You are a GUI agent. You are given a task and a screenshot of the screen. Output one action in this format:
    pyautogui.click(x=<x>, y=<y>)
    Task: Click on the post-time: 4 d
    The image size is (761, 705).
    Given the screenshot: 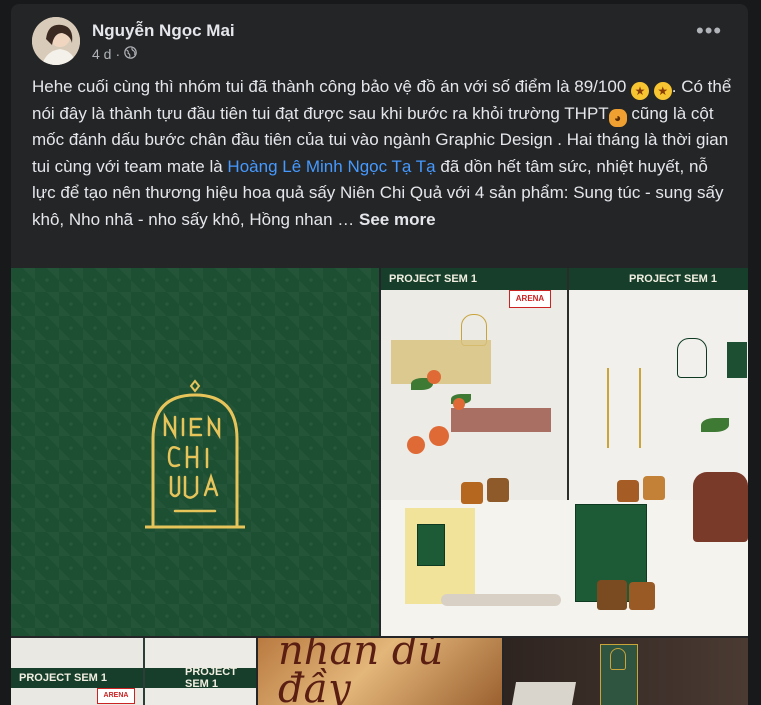 What is the action you would take?
    pyautogui.click(x=101, y=54)
    